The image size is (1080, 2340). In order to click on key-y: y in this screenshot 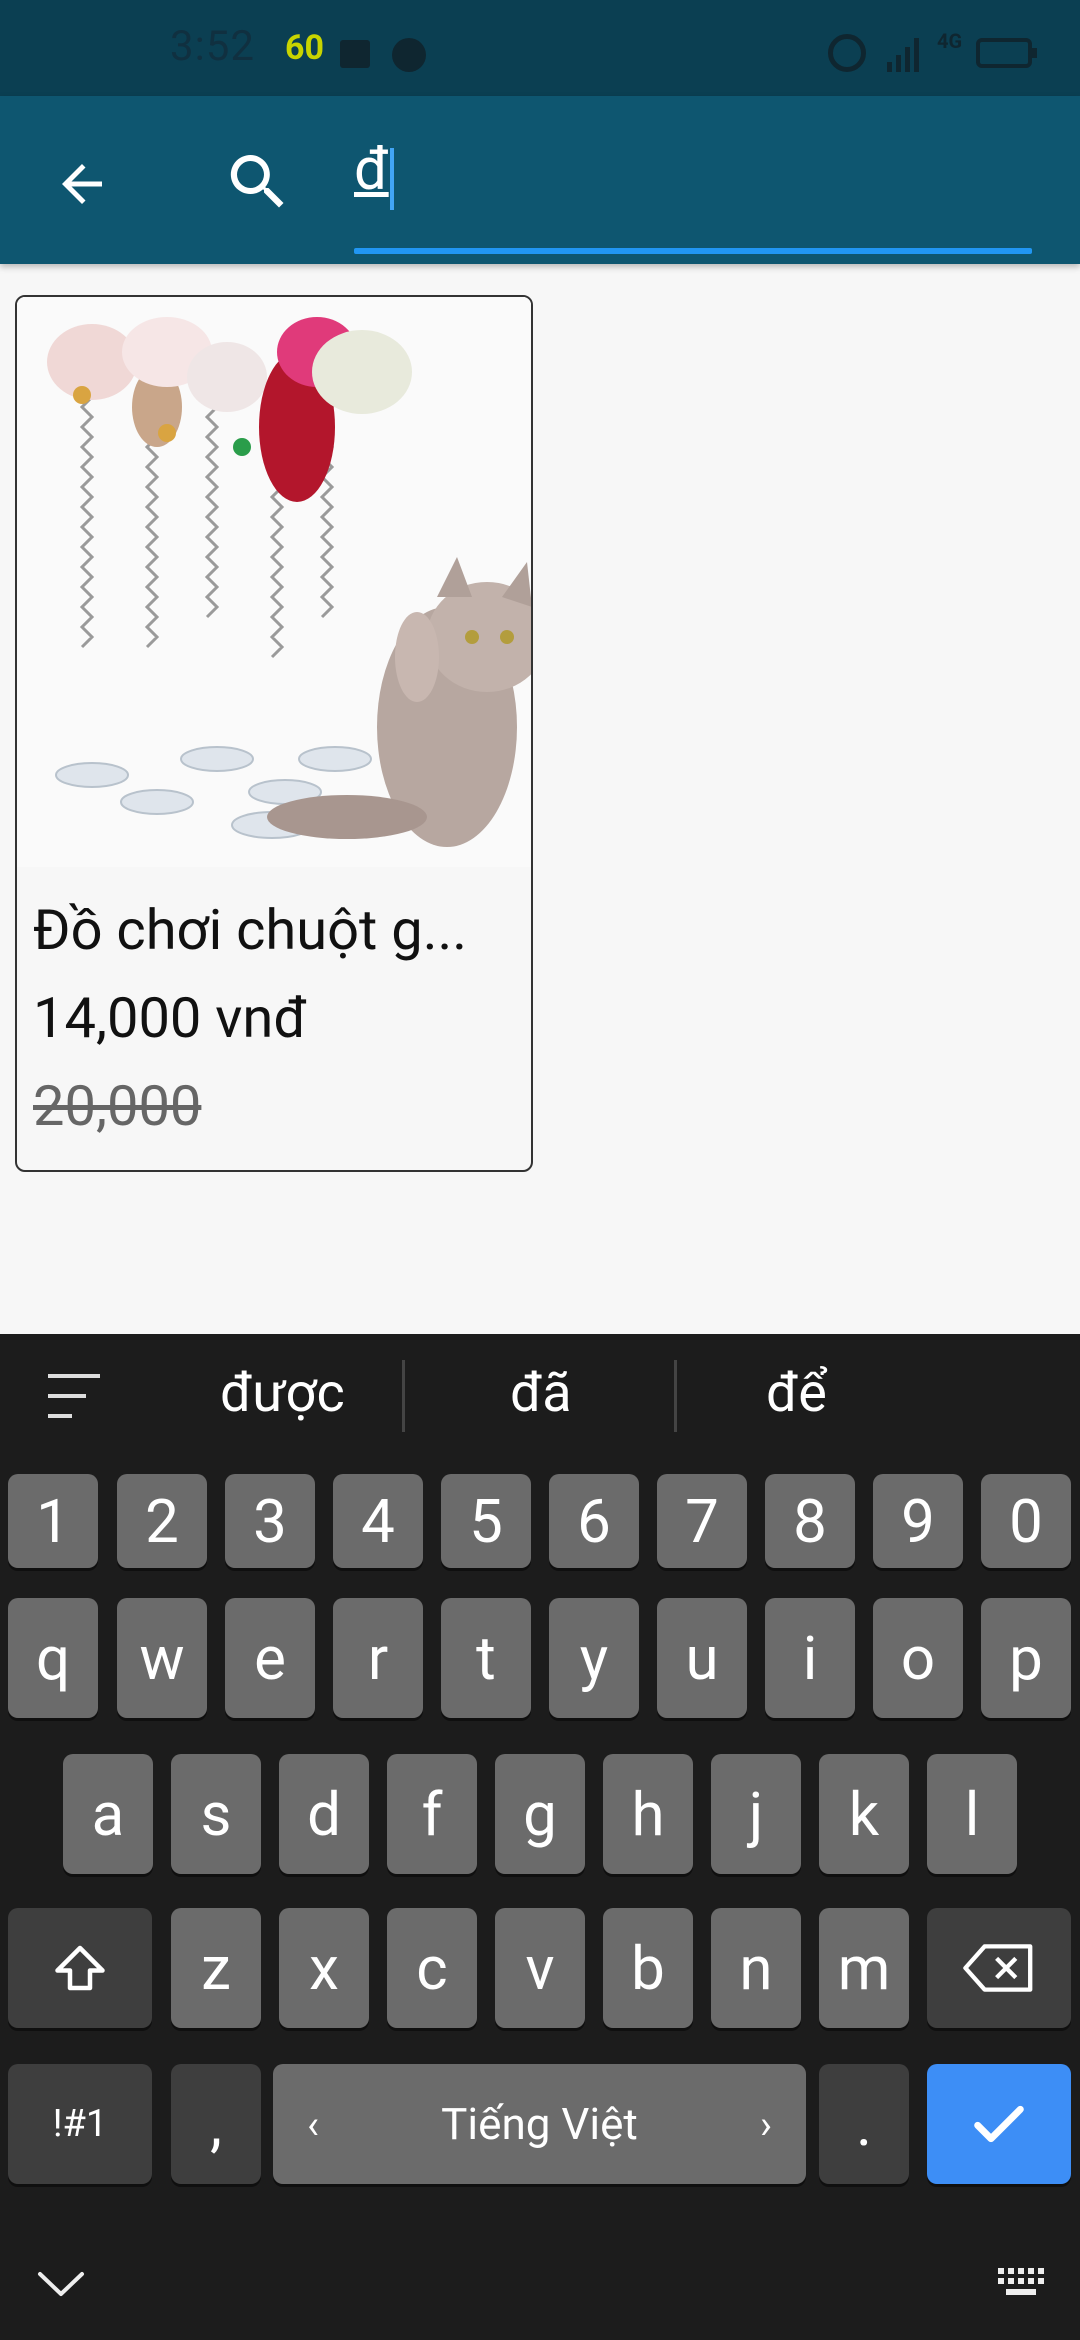, I will do `click(594, 1658)`.